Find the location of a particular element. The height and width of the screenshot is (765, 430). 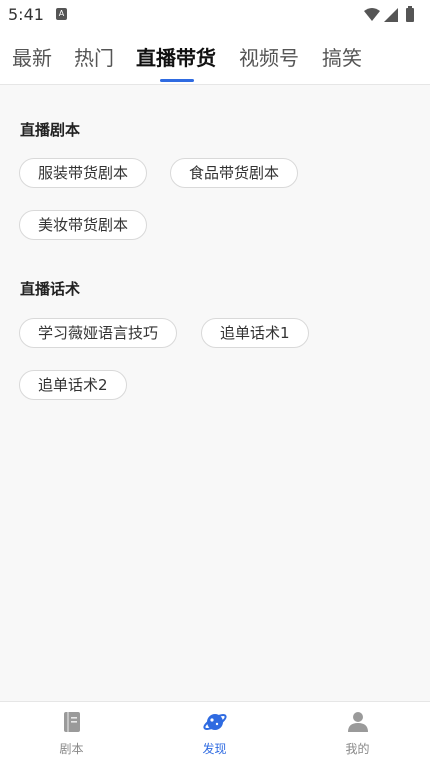

battery-icon is located at coordinates (410, 15).